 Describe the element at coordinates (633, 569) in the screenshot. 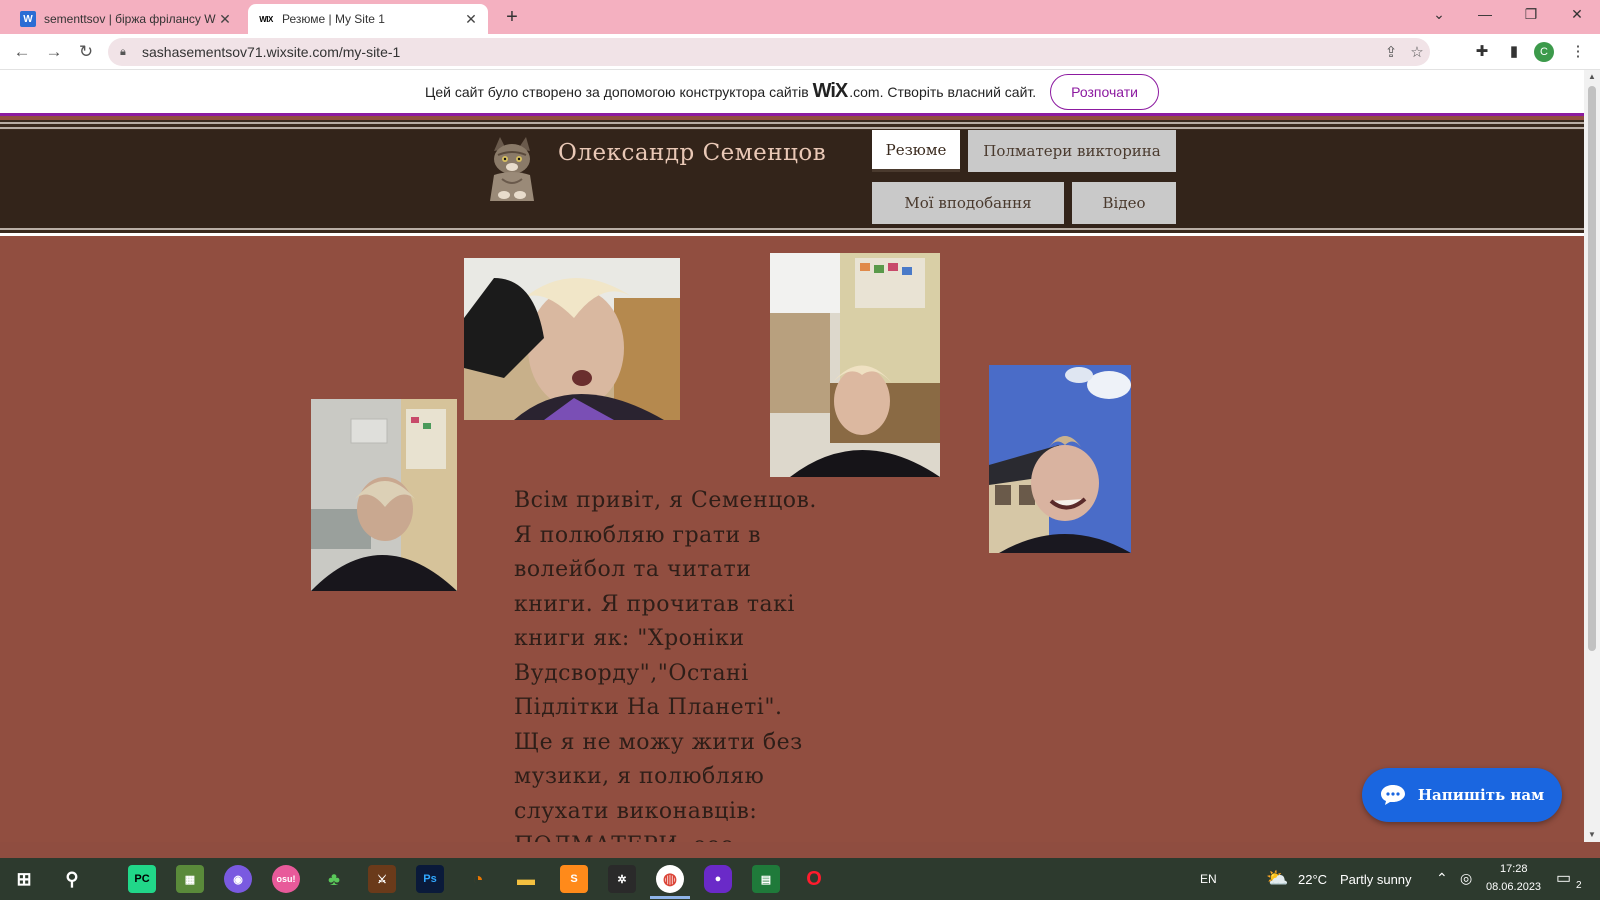

I see `bio-line: волейбол та читати` at that location.